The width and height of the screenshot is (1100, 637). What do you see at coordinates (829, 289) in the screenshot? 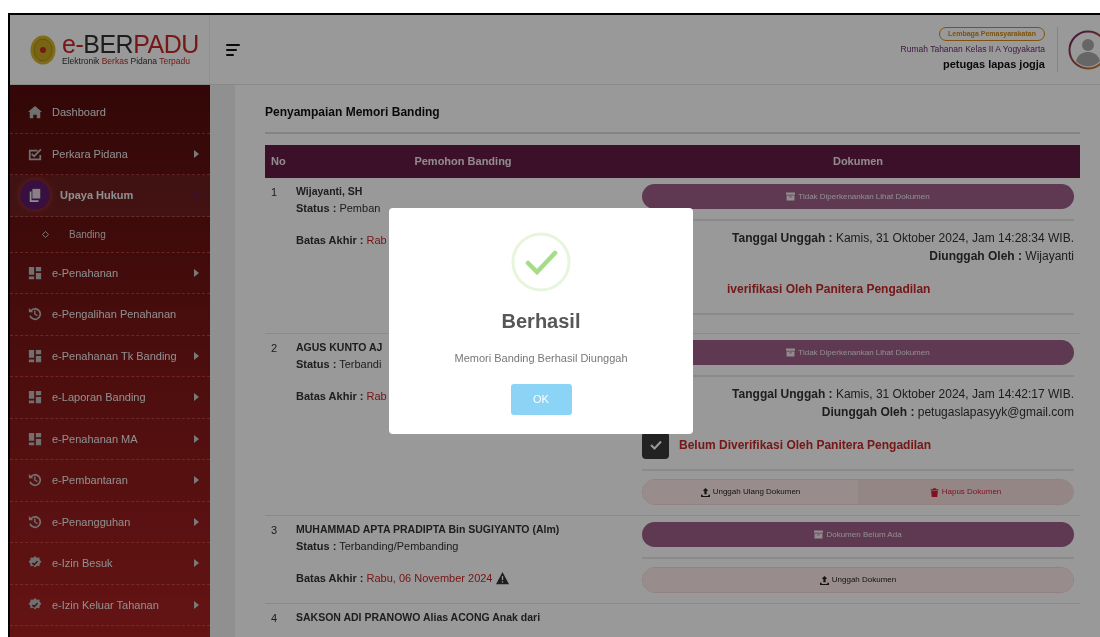
I see `verification-status: iverifikasi Oleh Panitera Pengadilan` at bounding box center [829, 289].